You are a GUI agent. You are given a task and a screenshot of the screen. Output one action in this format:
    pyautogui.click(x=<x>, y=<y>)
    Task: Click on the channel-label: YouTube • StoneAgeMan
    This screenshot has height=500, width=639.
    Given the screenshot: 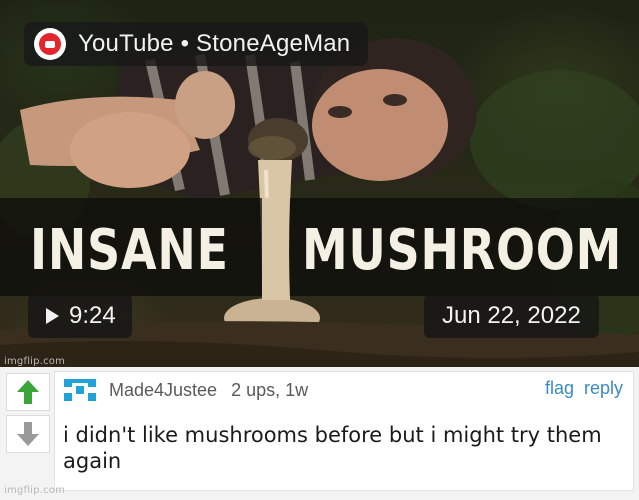 What is the action you would take?
    pyautogui.click(x=214, y=43)
    